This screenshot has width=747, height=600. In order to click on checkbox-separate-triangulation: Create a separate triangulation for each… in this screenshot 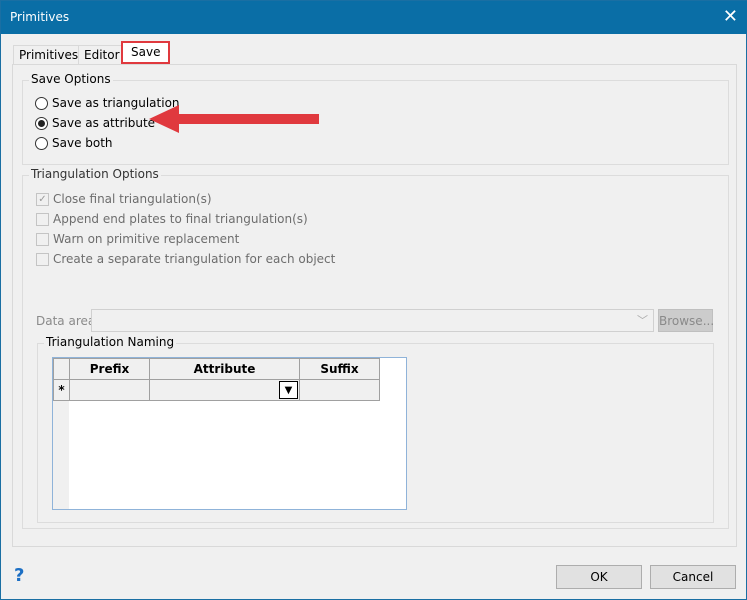, I will do `click(185, 259)`.